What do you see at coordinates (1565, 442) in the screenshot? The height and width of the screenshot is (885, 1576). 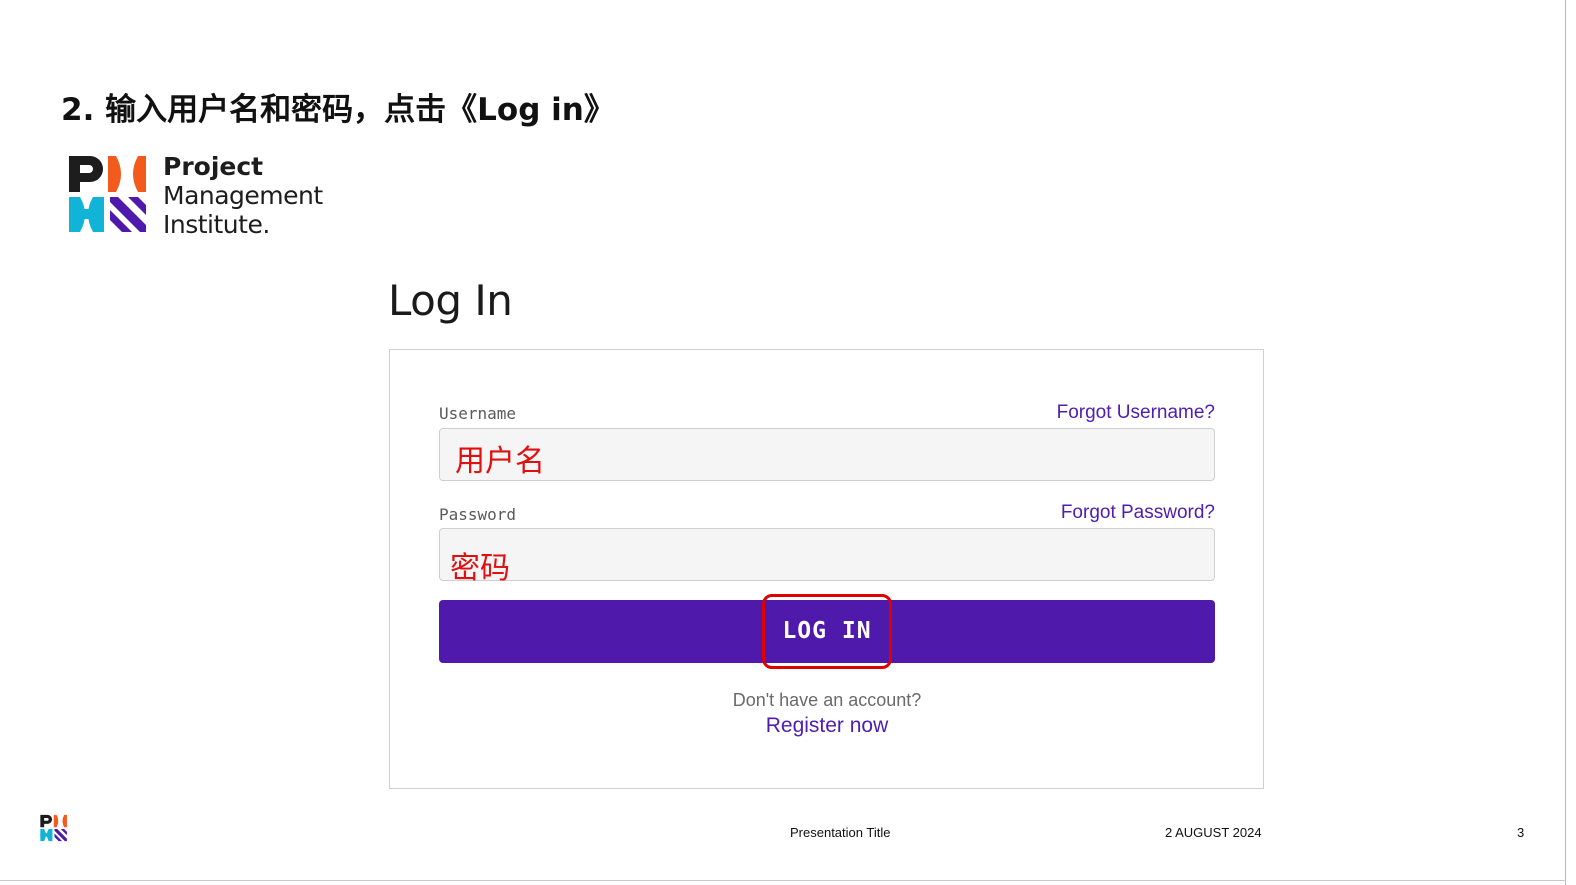 I see `slide-right-edge` at bounding box center [1565, 442].